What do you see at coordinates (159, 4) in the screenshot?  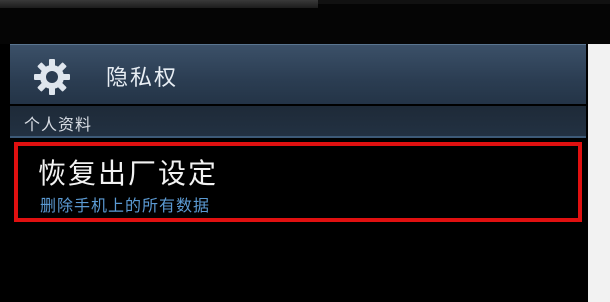 I see `status-bar-edge` at bounding box center [159, 4].